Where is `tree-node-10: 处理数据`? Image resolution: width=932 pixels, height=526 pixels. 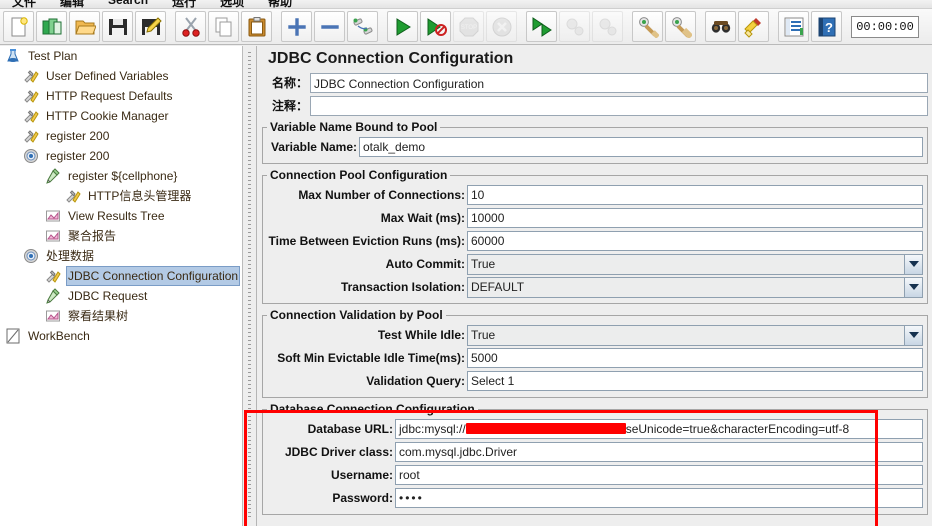 tree-node-10: 处理数据 is located at coordinates (121, 256).